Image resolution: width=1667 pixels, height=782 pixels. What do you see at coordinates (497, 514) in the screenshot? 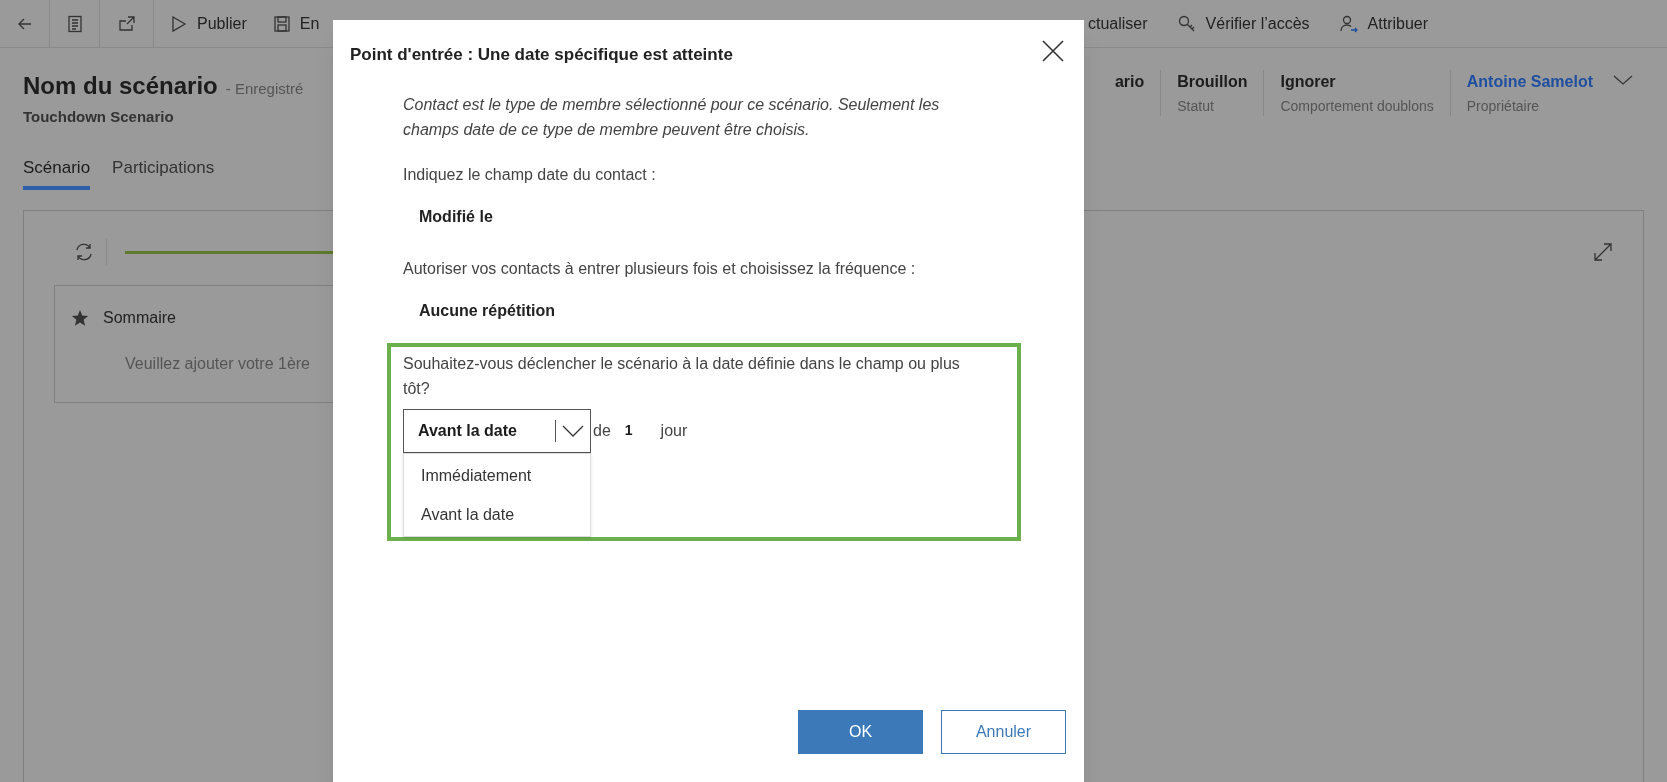
I see `menu-option: Avant la date` at bounding box center [497, 514].